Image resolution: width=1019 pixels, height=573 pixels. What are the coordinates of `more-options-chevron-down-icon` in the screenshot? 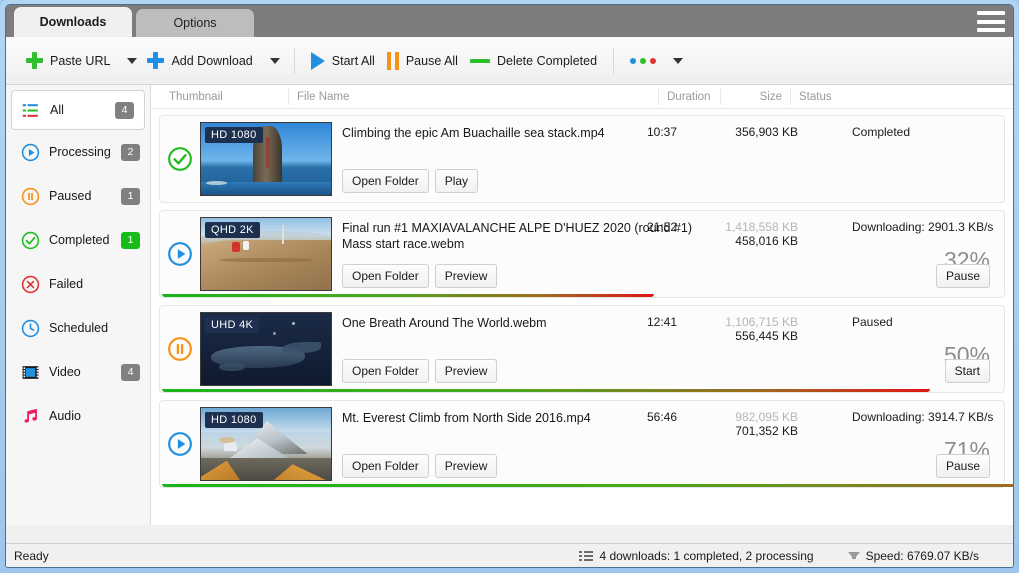 It's located at (678, 60).